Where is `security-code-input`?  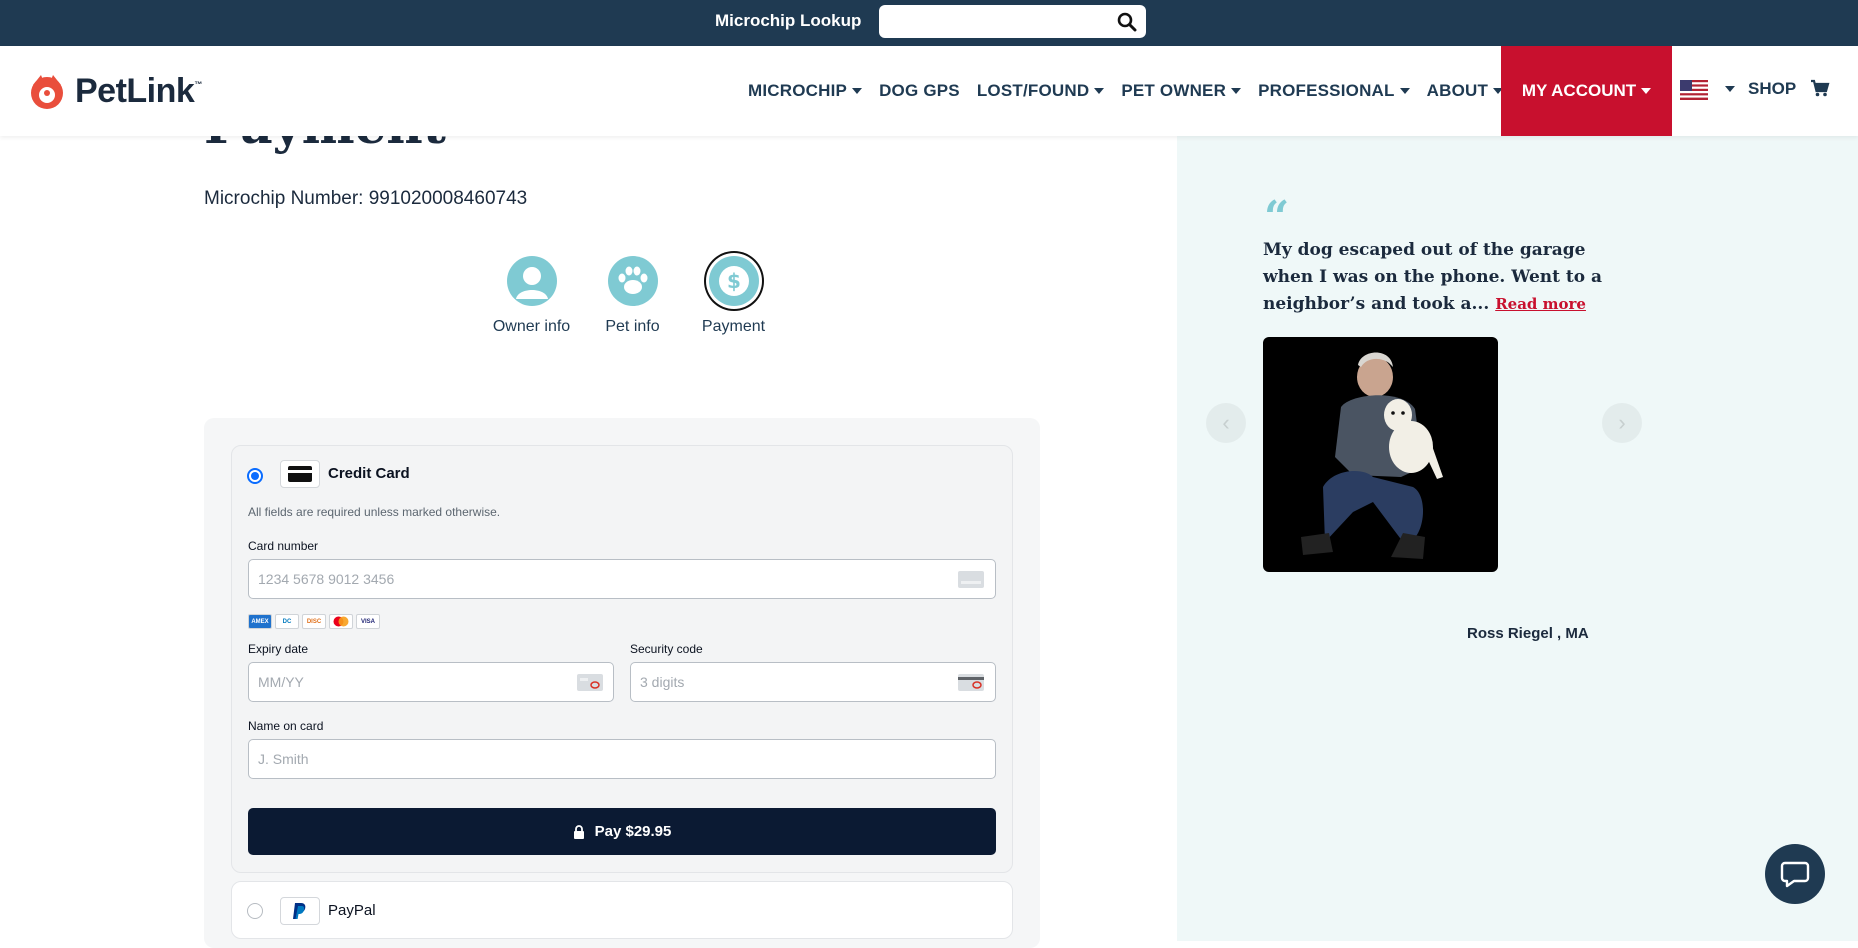
security-code-input is located at coordinates (813, 682).